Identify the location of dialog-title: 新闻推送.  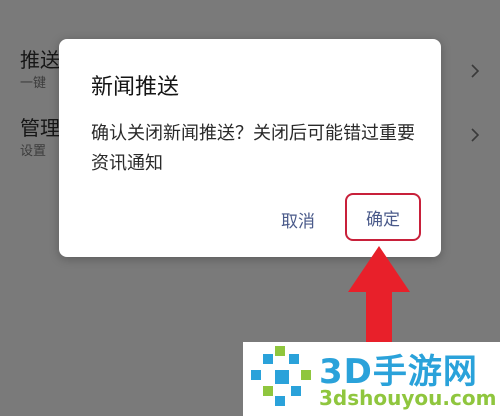
(135, 87).